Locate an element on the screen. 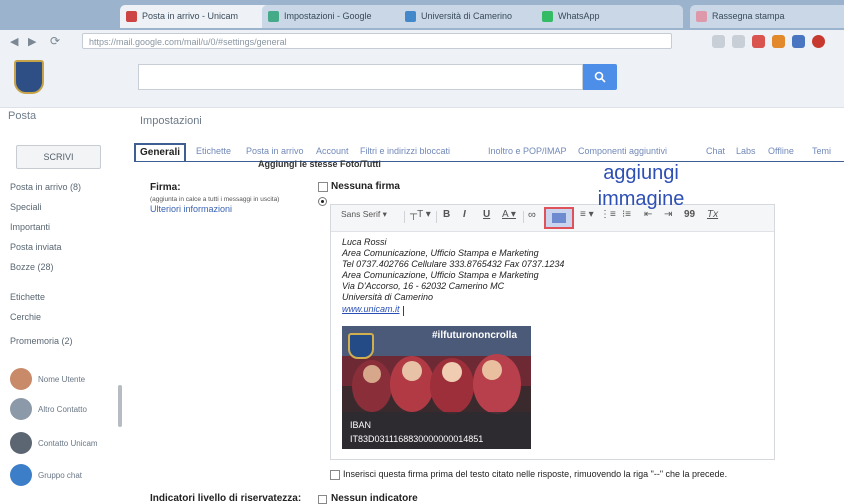  signature-label: Firma: is located at coordinates (165, 187).